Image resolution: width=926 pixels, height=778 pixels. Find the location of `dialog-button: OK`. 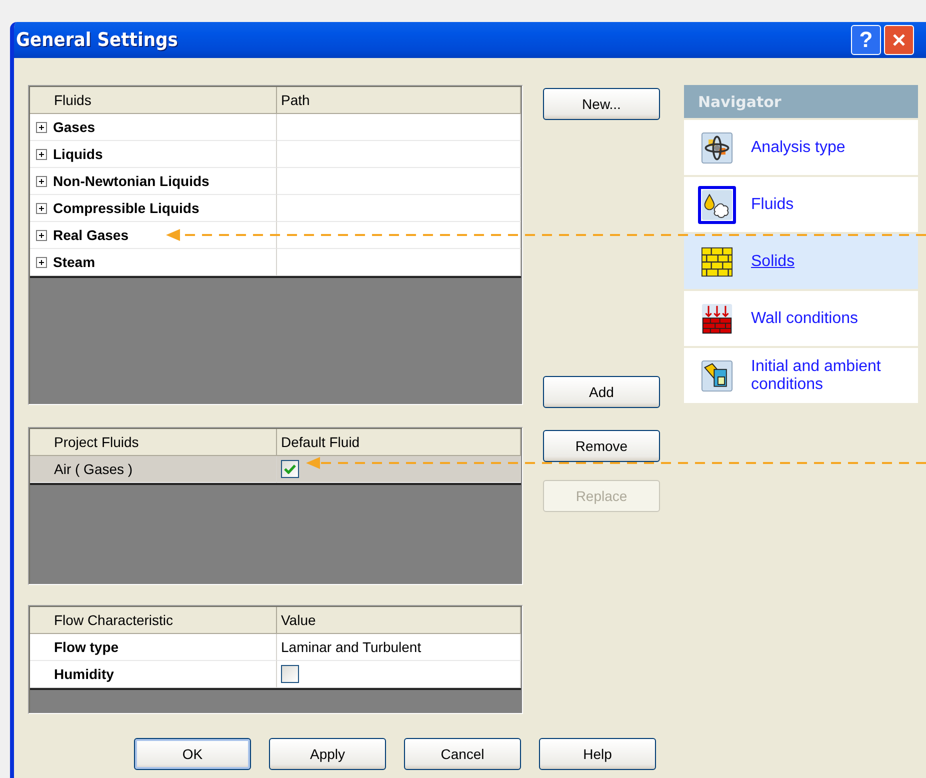

dialog-button: OK is located at coordinates (192, 754).